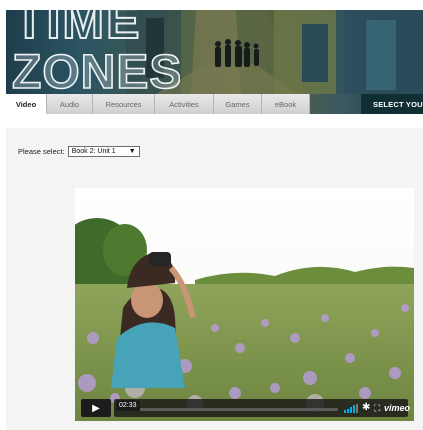 The image size is (423, 430). Describe the element at coordinates (132, 151) in the screenshot. I see `chevron-down-icon: ▼` at that location.